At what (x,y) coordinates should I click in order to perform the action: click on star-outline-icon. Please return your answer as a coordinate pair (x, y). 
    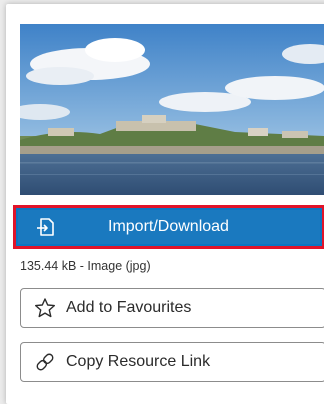
    Looking at the image, I should click on (45, 308).